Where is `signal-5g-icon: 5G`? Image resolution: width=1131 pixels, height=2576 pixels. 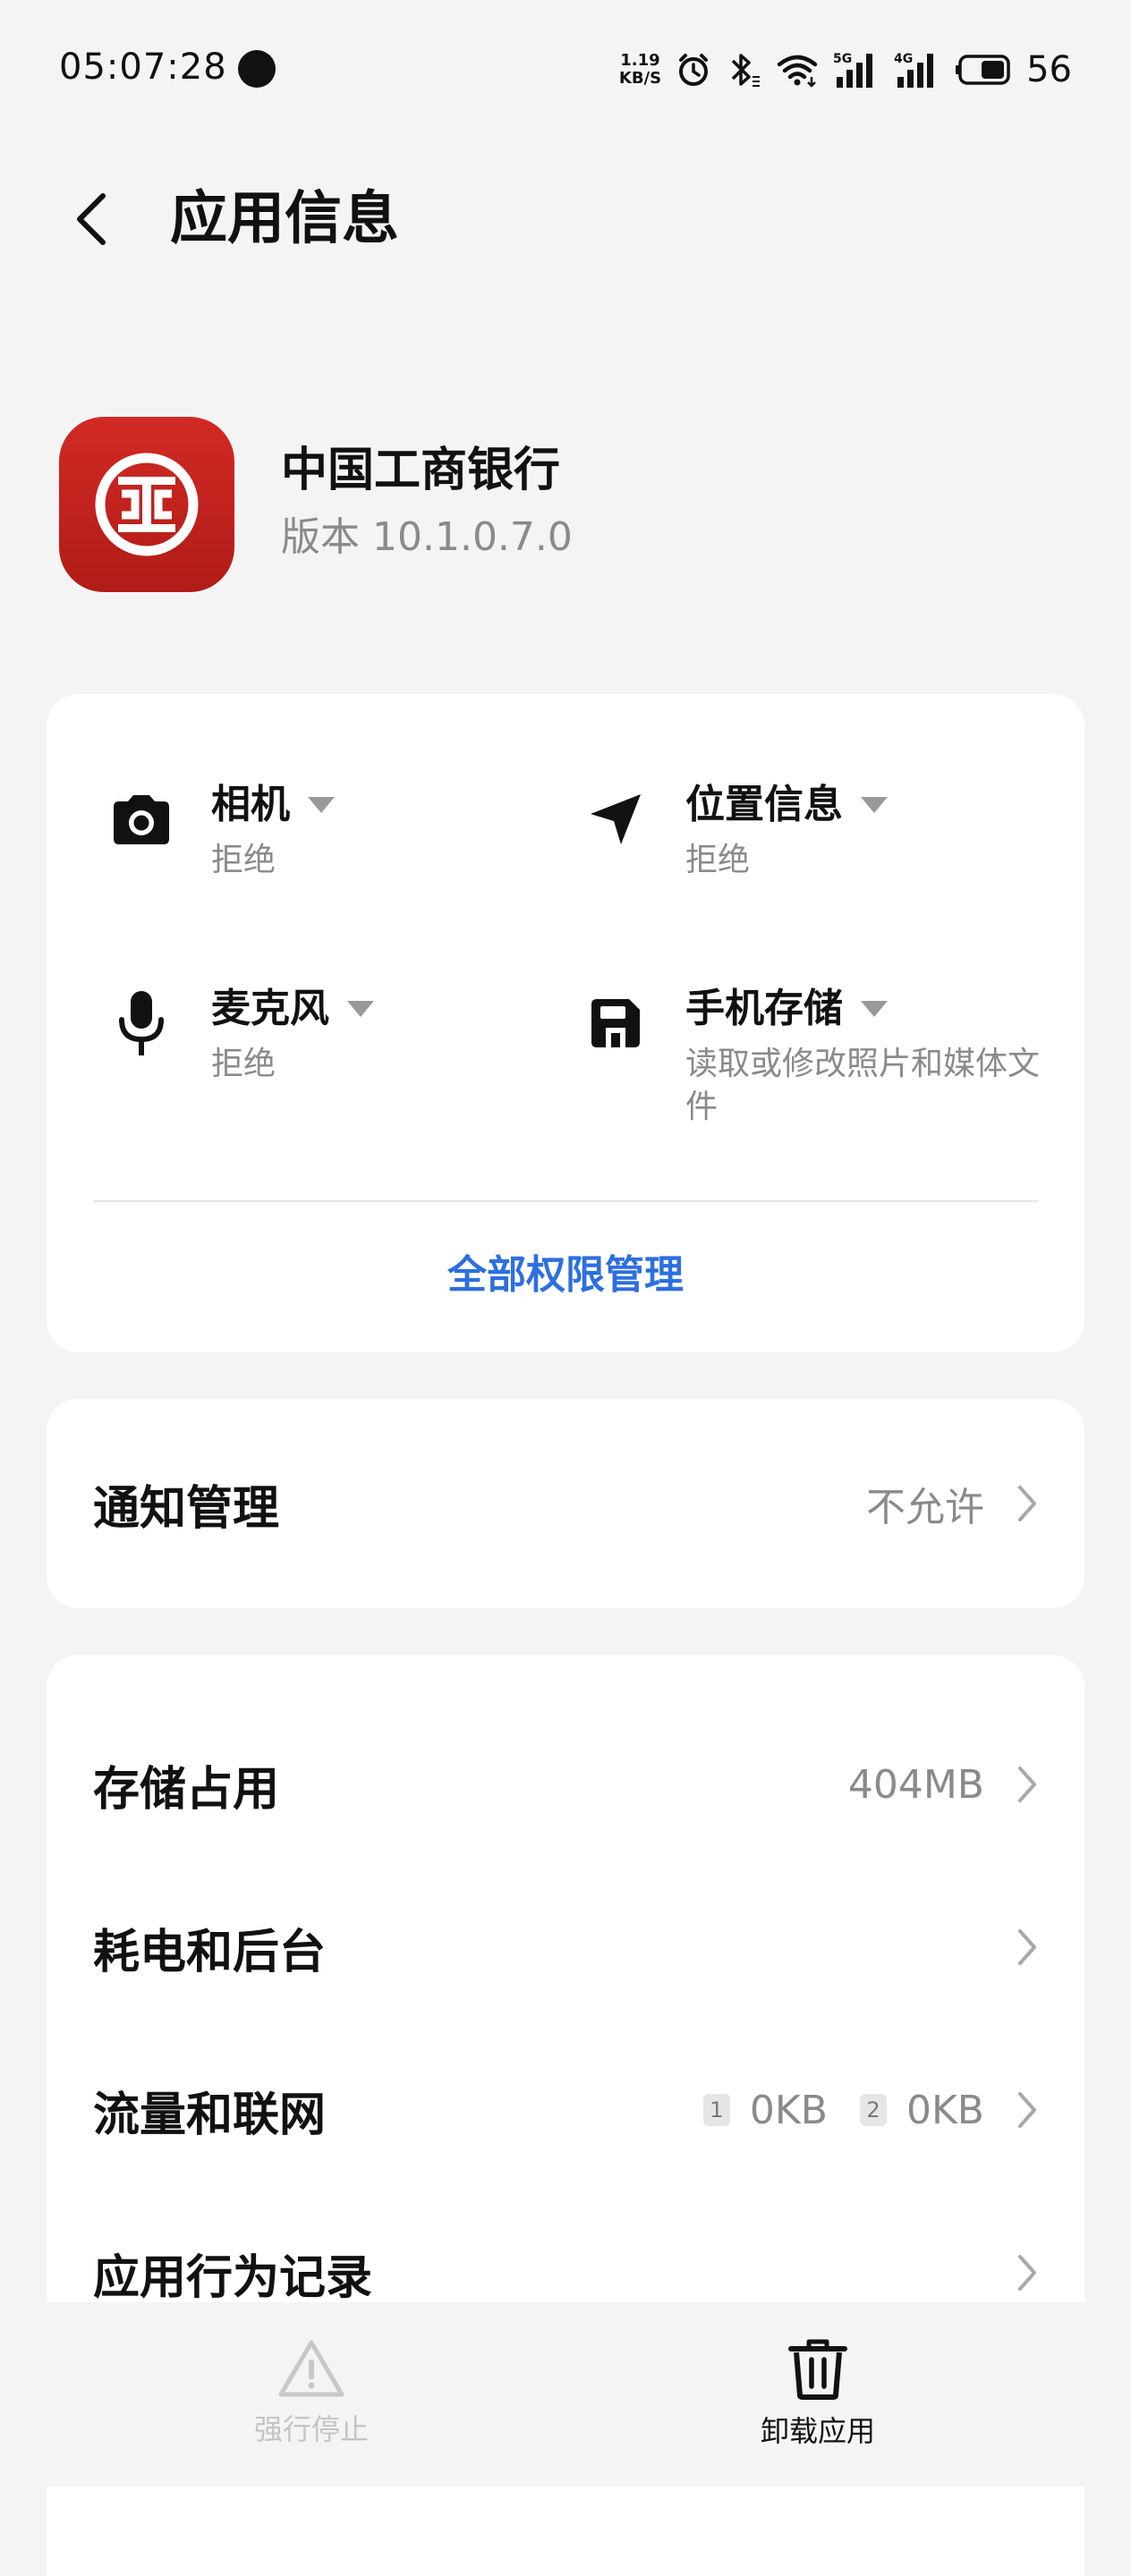
signal-5g-icon: 5G is located at coordinates (856, 69).